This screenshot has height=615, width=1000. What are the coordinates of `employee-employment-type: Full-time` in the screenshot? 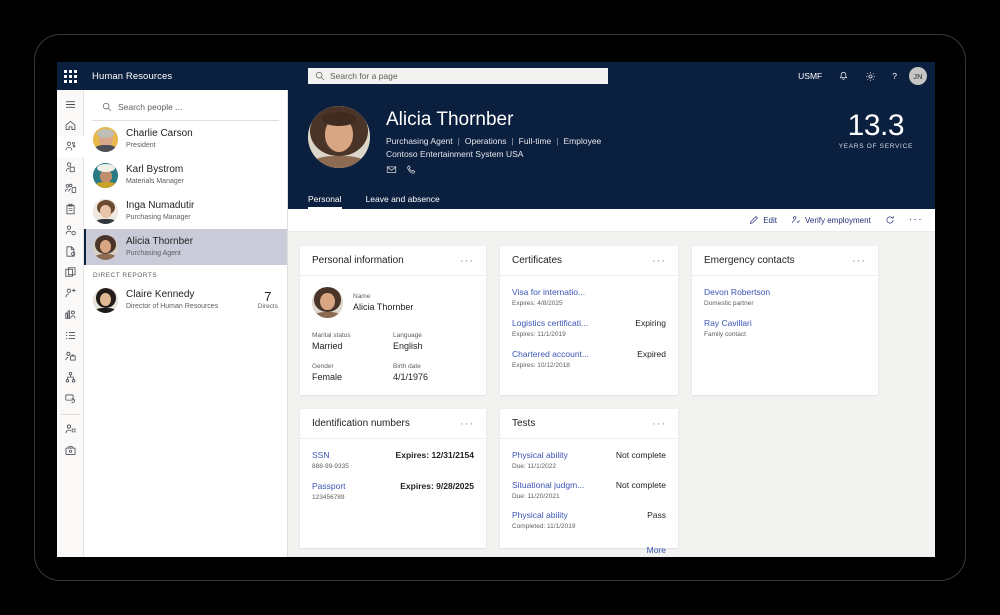 It's located at (535, 141).